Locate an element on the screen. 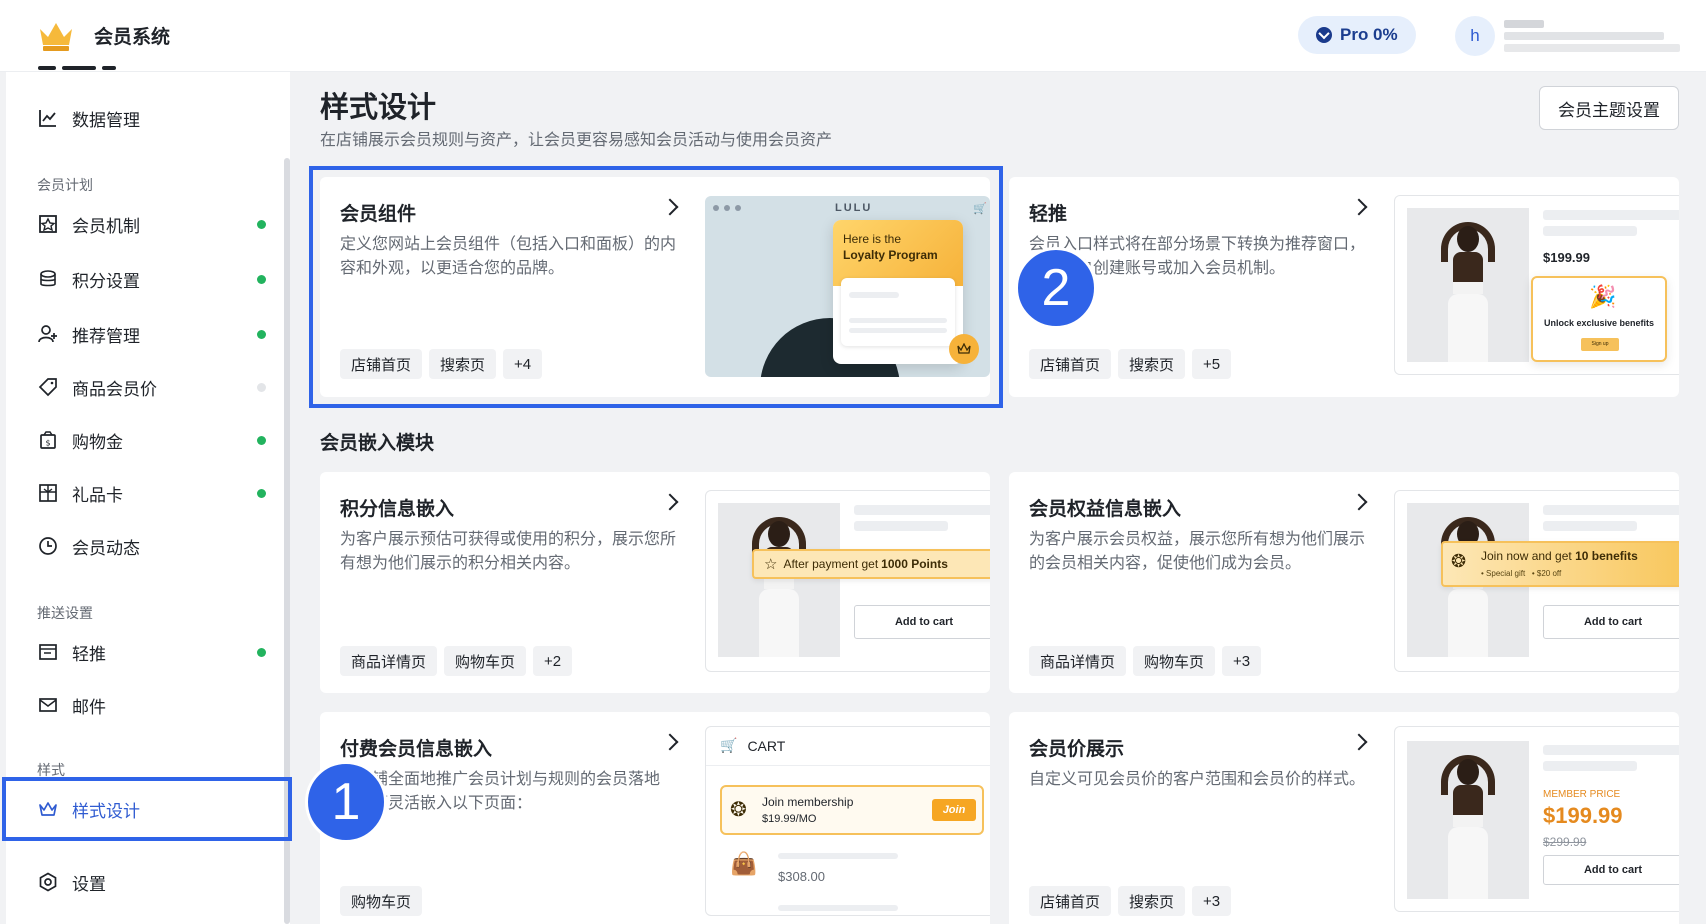  card-description: 在店铺全面地推广会员计划与规则的会员落地页，可灵活嵌入以下页面： is located at coordinates (500, 791).